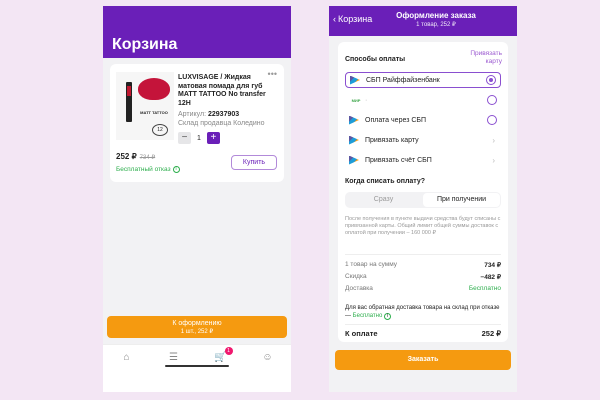  Describe the element at coordinates (375, 59) in the screenshot. I see `payment-title: Способы оплаты` at that location.